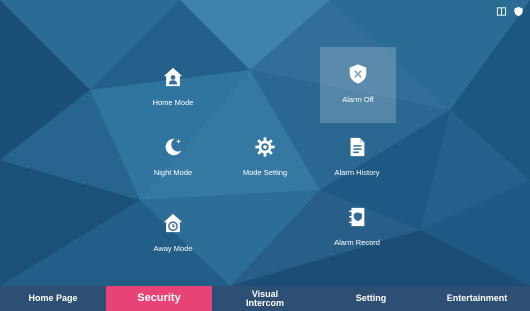  What do you see at coordinates (501, 11) in the screenshot?
I see `door-icon` at bounding box center [501, 11].